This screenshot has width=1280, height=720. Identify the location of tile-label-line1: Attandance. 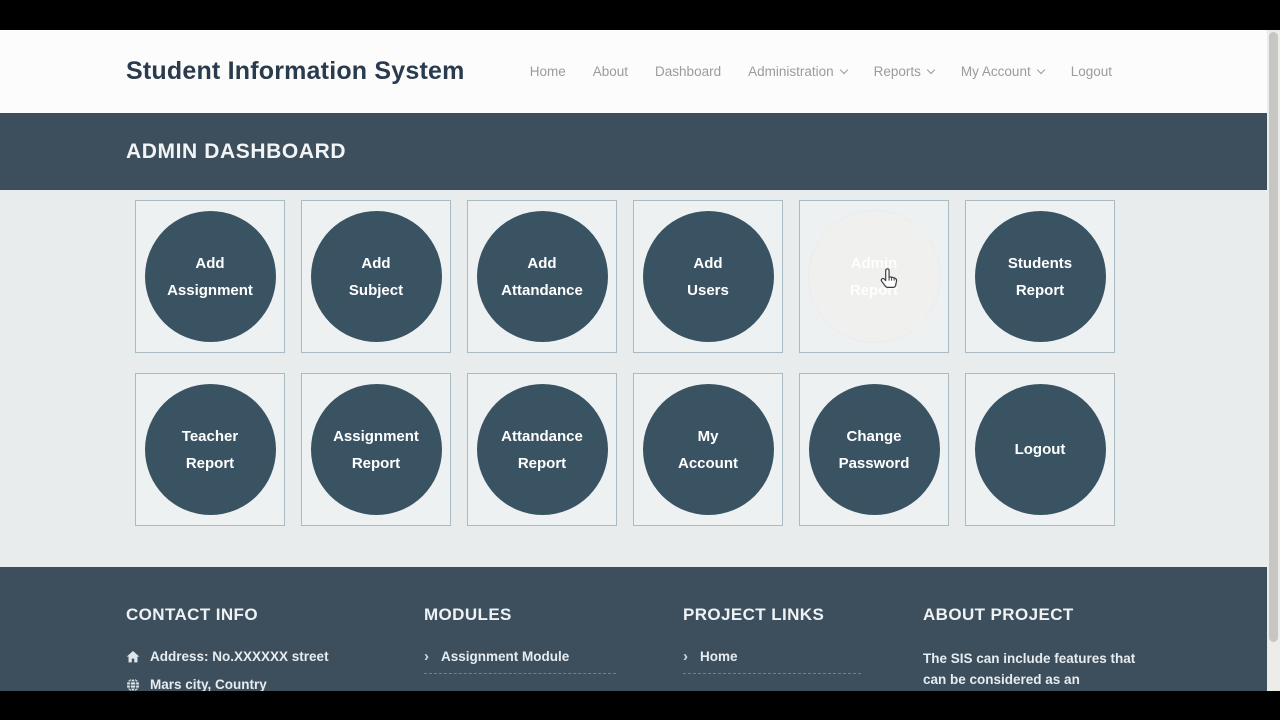
(542, 436).